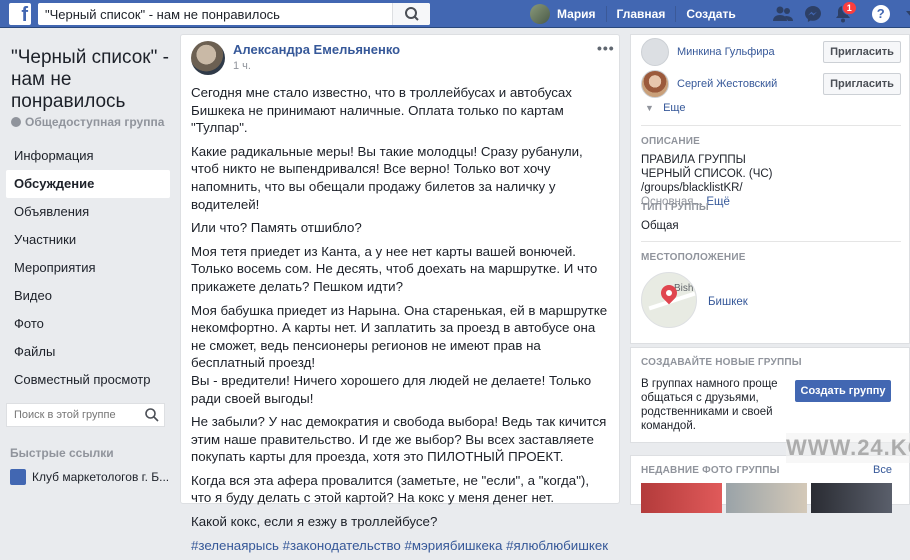 This screenshot has height=560, width=910. I want to click on author-avatar, so click(208, 58).